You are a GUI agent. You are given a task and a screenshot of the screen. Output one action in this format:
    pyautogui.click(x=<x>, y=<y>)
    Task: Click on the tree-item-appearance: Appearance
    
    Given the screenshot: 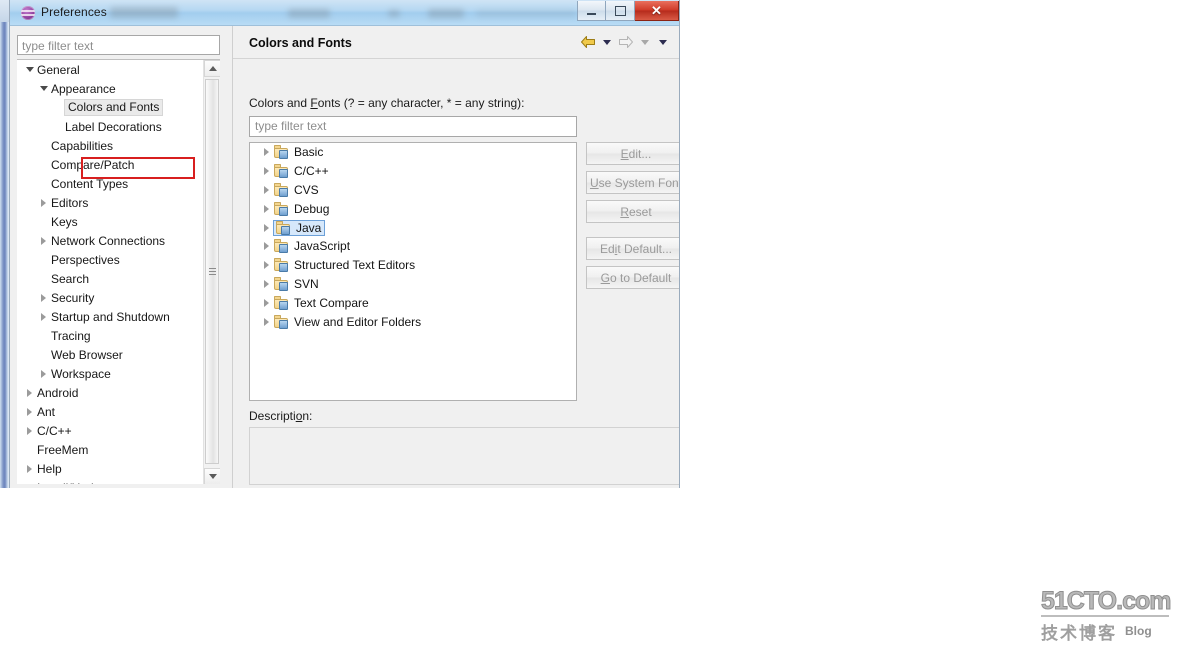 What is the action you would take?
    pyautogui.click(x=110, y=88)
    